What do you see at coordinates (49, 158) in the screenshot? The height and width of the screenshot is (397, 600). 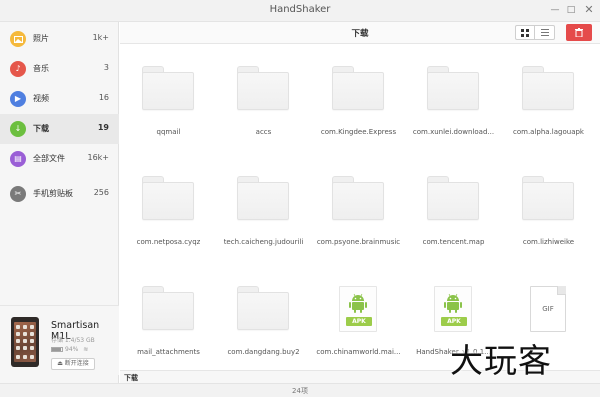 I see `sidebar-item-label: 全部文件` at bounding box center [49, 158].